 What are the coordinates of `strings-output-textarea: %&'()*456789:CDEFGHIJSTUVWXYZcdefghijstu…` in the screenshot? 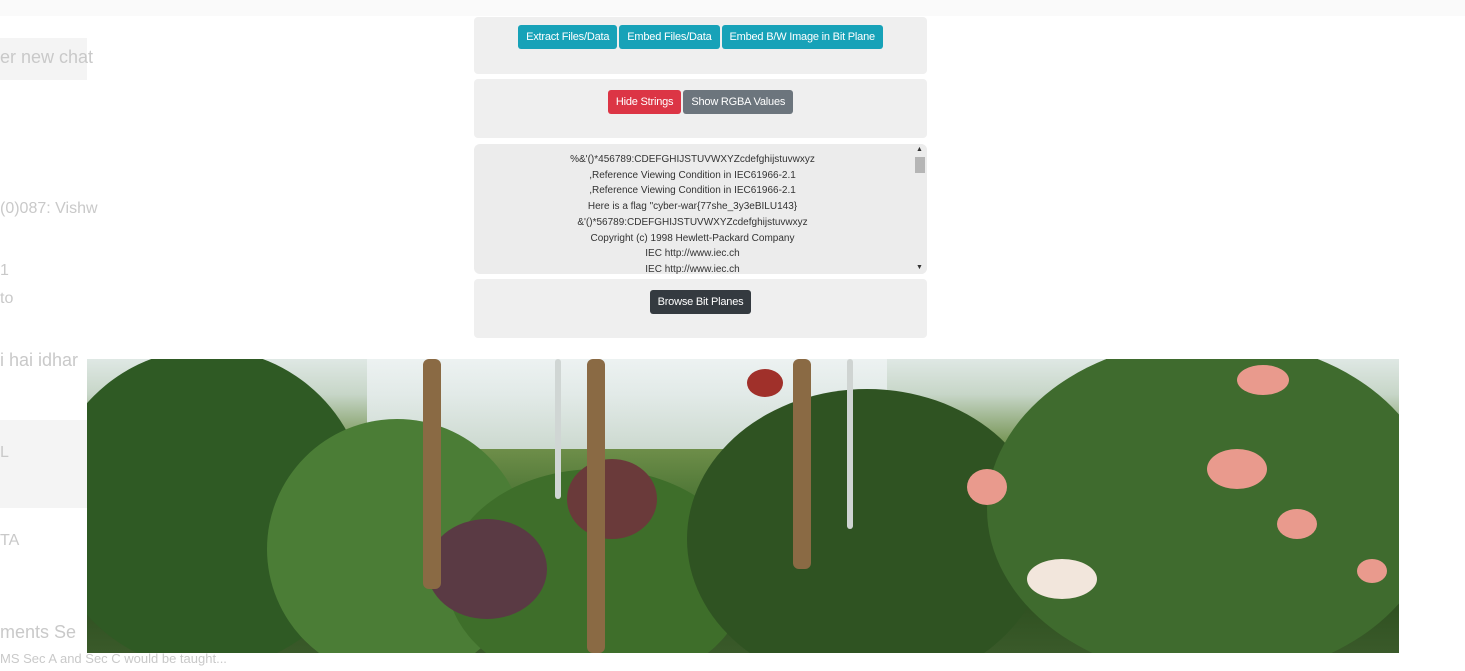 It's located at (700, 209).